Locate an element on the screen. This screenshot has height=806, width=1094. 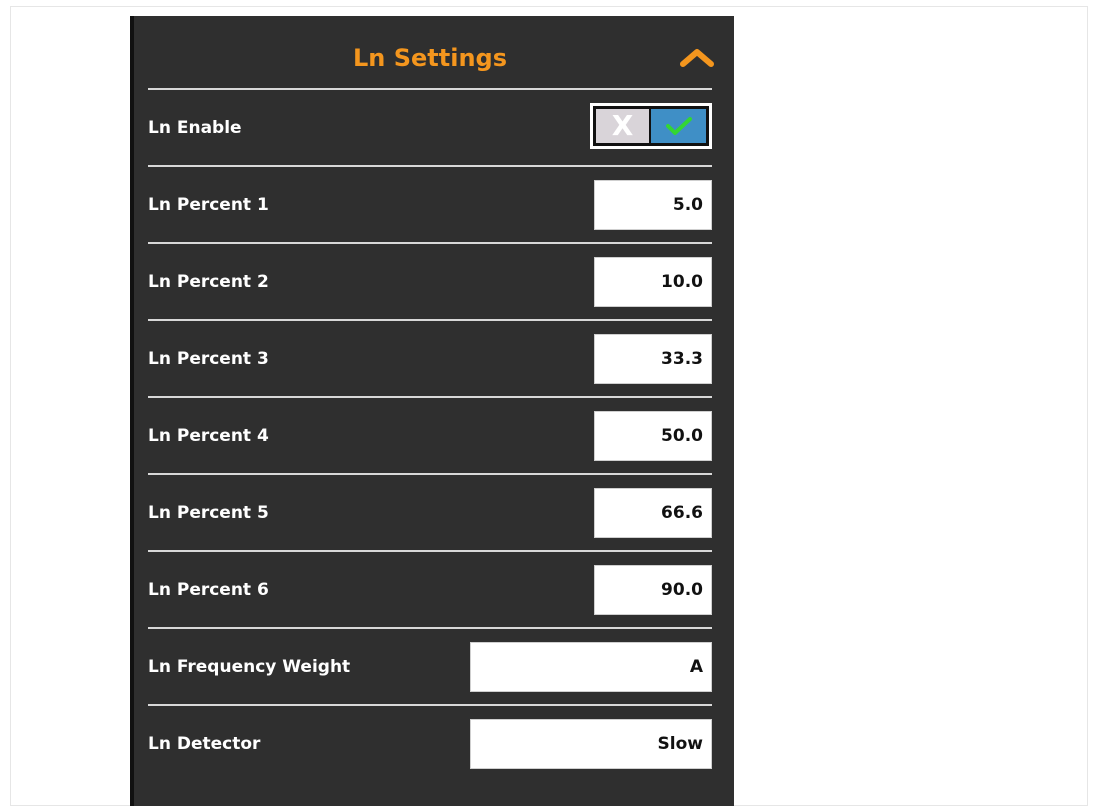
ln-frequency-weight-label: Ln Frequency Weight is located at coordinates (249, 667).